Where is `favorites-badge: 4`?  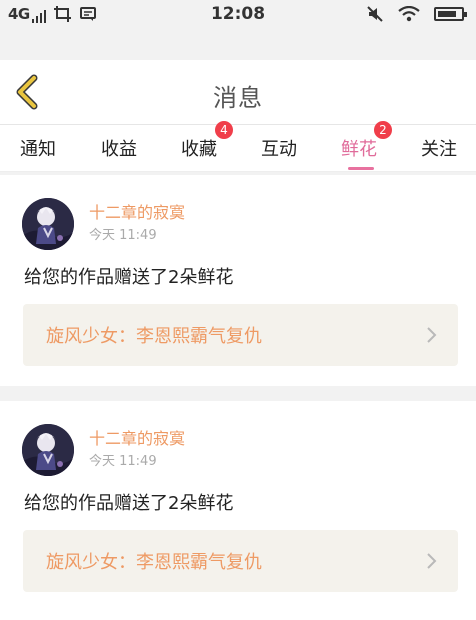 favorites-badge: 4 is located at coordinates (224, 130).